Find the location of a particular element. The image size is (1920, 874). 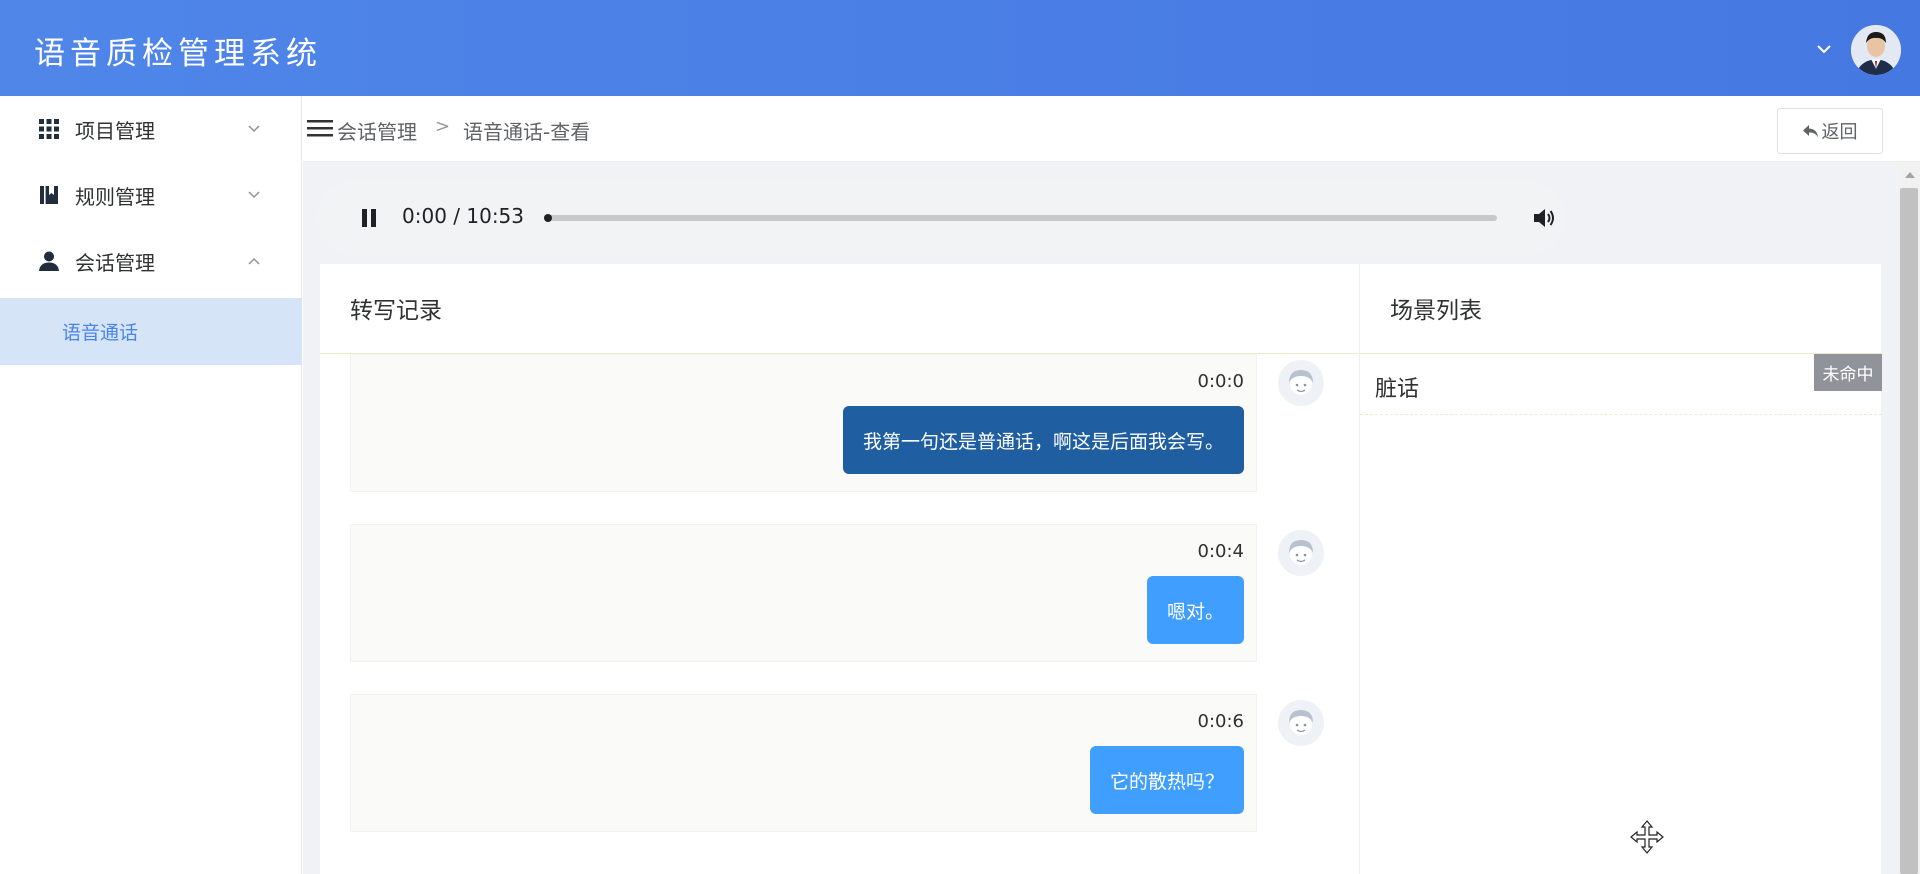

menu-session-management: 会话管理 is located at coordinates (151, 261).